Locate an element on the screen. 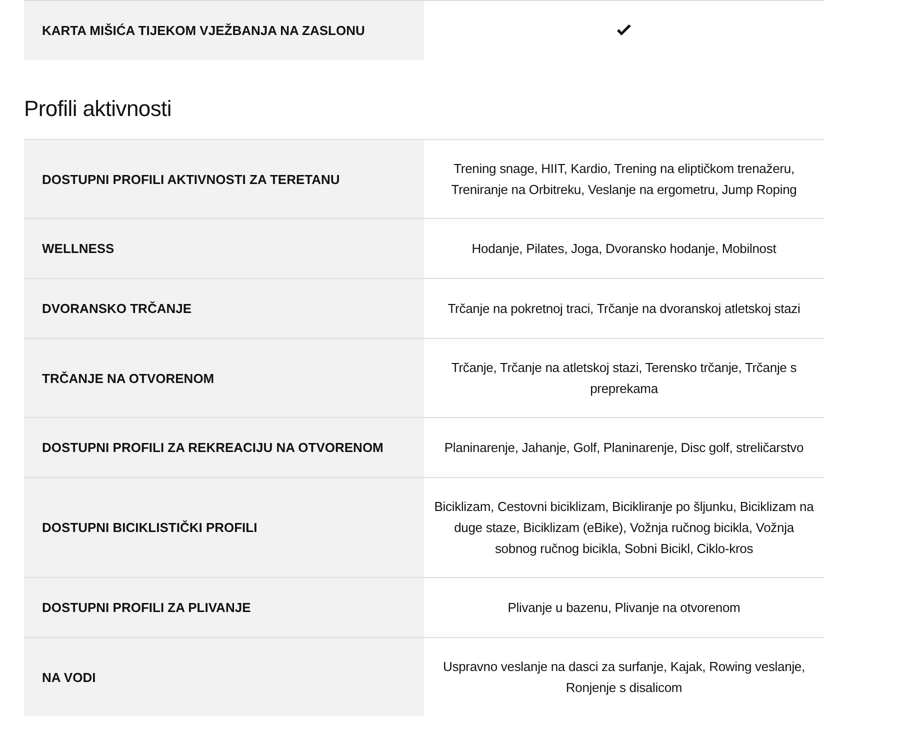  spec-value: Uspravno veslanje na dasci za surfanje, Kajak, Rowing veslanje, Ronjenje s disalicom is located at coordinates (624, 677).